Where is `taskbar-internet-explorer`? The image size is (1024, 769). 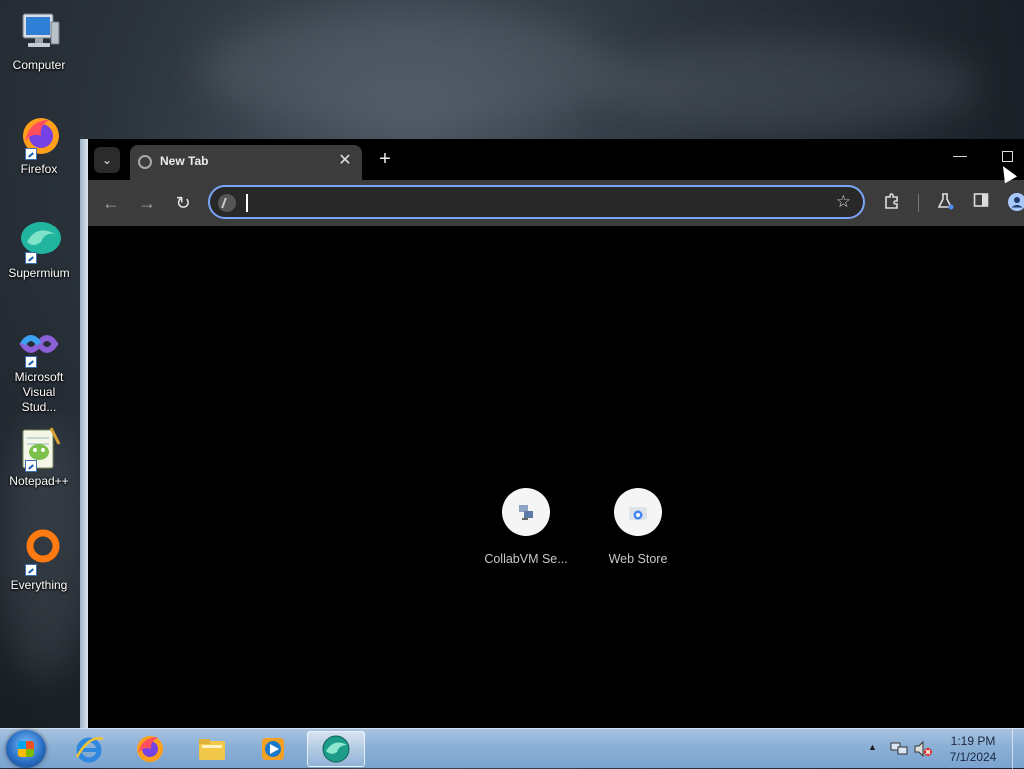
taskbar-internet-explorer is located at coordinates (89, 749).